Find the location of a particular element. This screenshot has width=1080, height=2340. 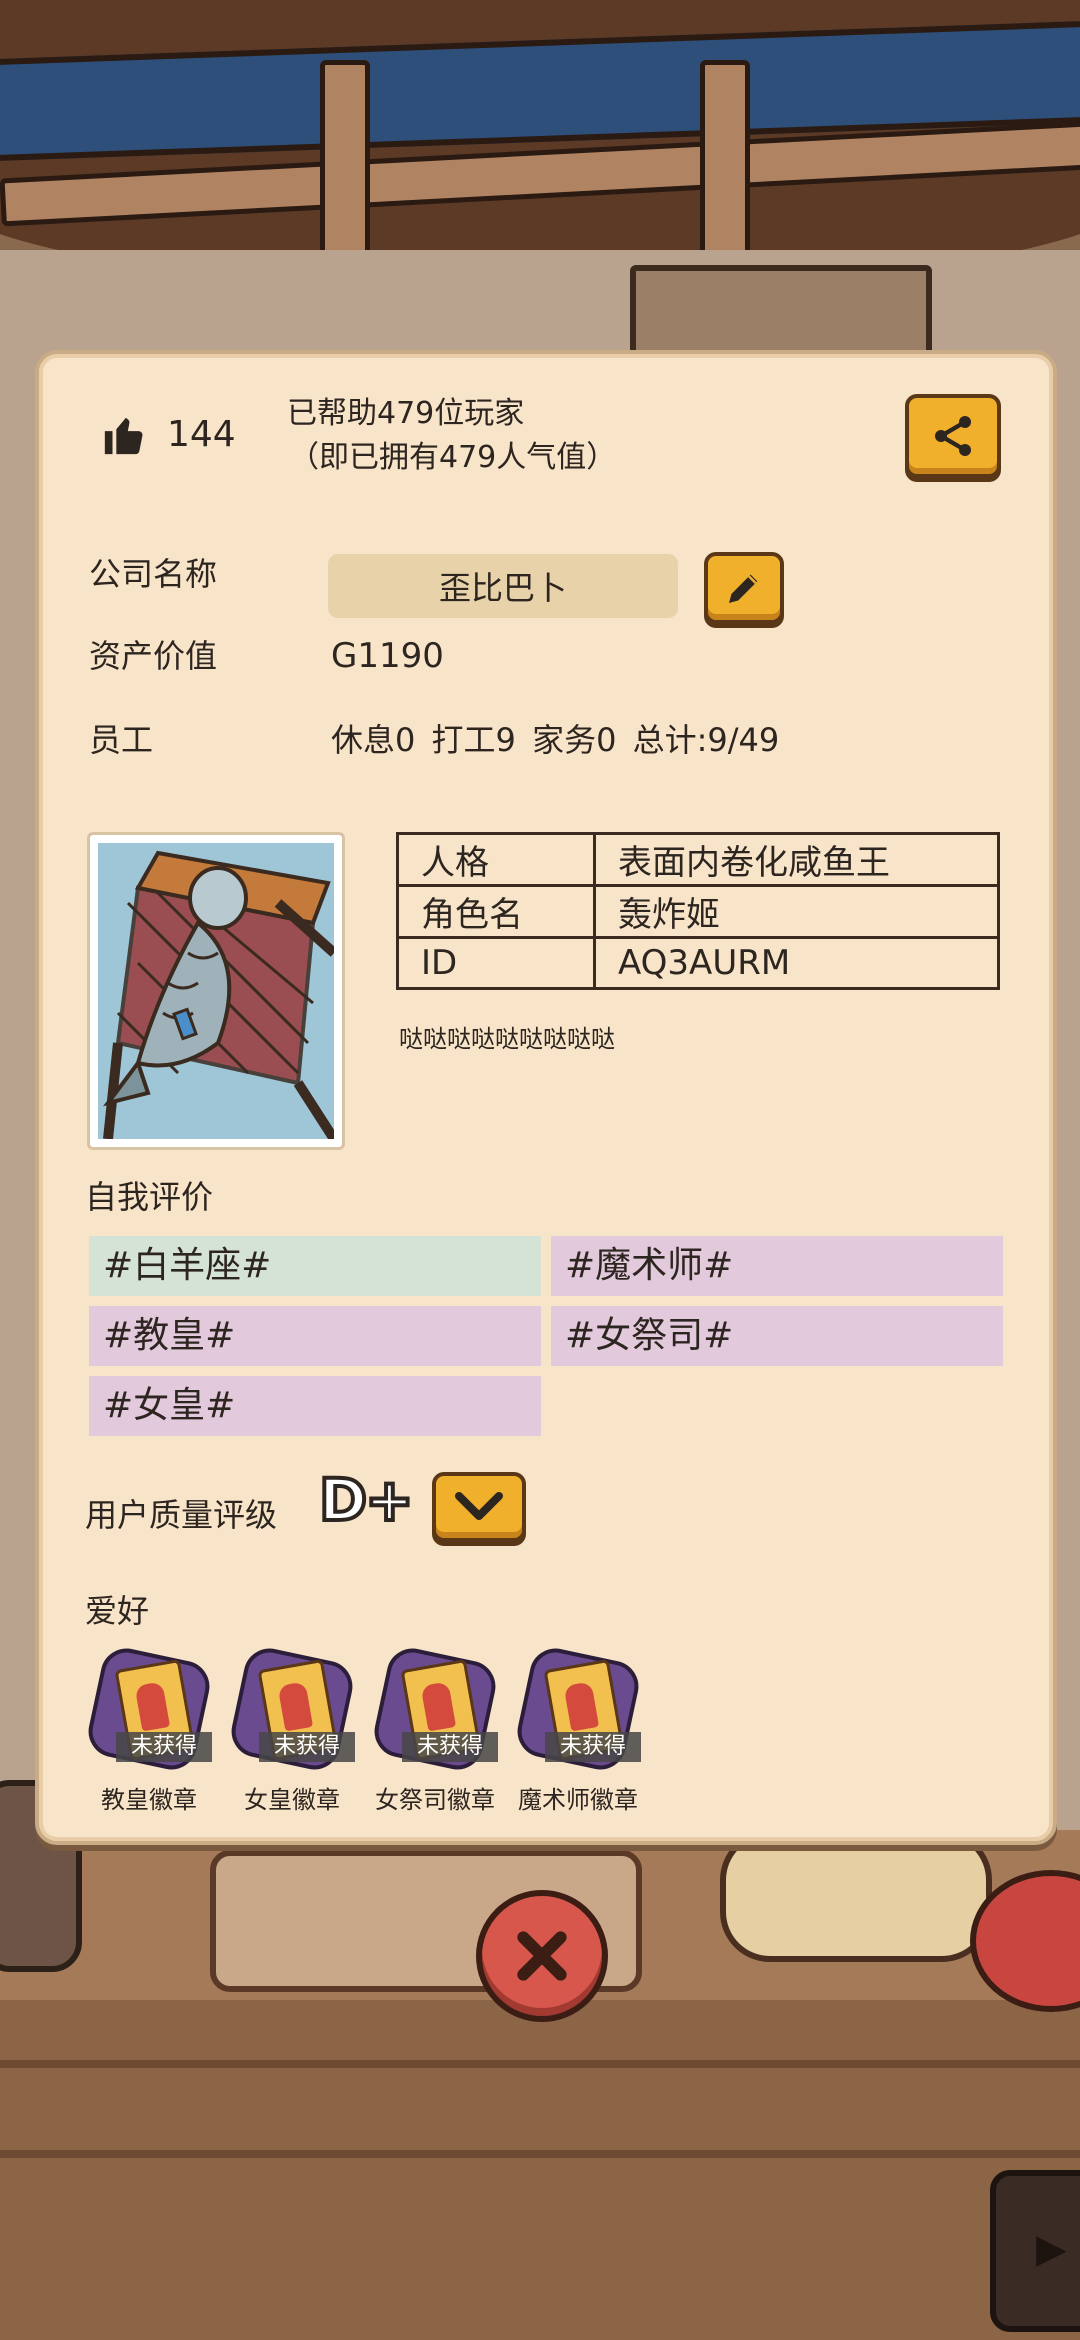

hobby-badge-empress: 未获得 女皇徽章 is located at coordinates (292, 1729).